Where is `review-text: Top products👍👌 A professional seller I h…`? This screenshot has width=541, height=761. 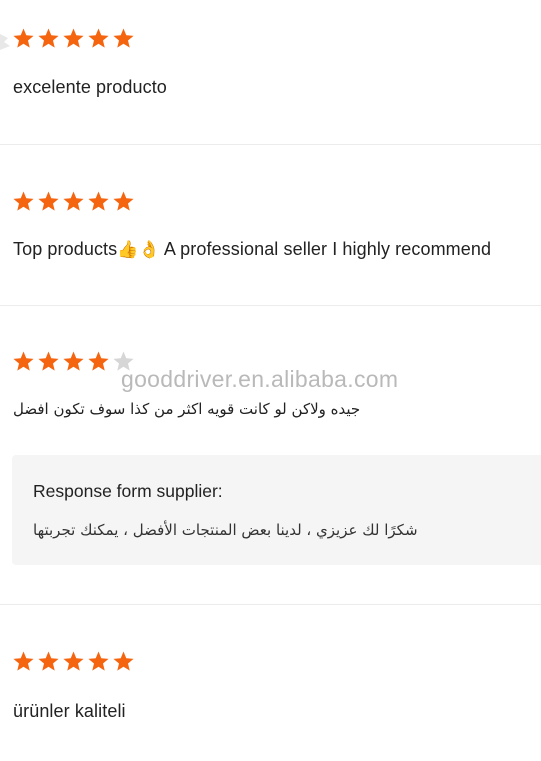 review-text: Top products👍👌 A professional seller I h… is located at coordinates (252, 249).